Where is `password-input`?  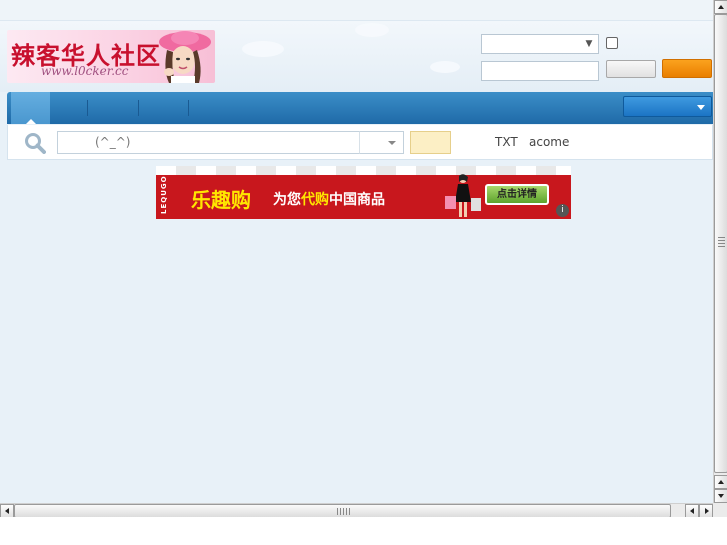
password-input is located at coordinates (540, 71).